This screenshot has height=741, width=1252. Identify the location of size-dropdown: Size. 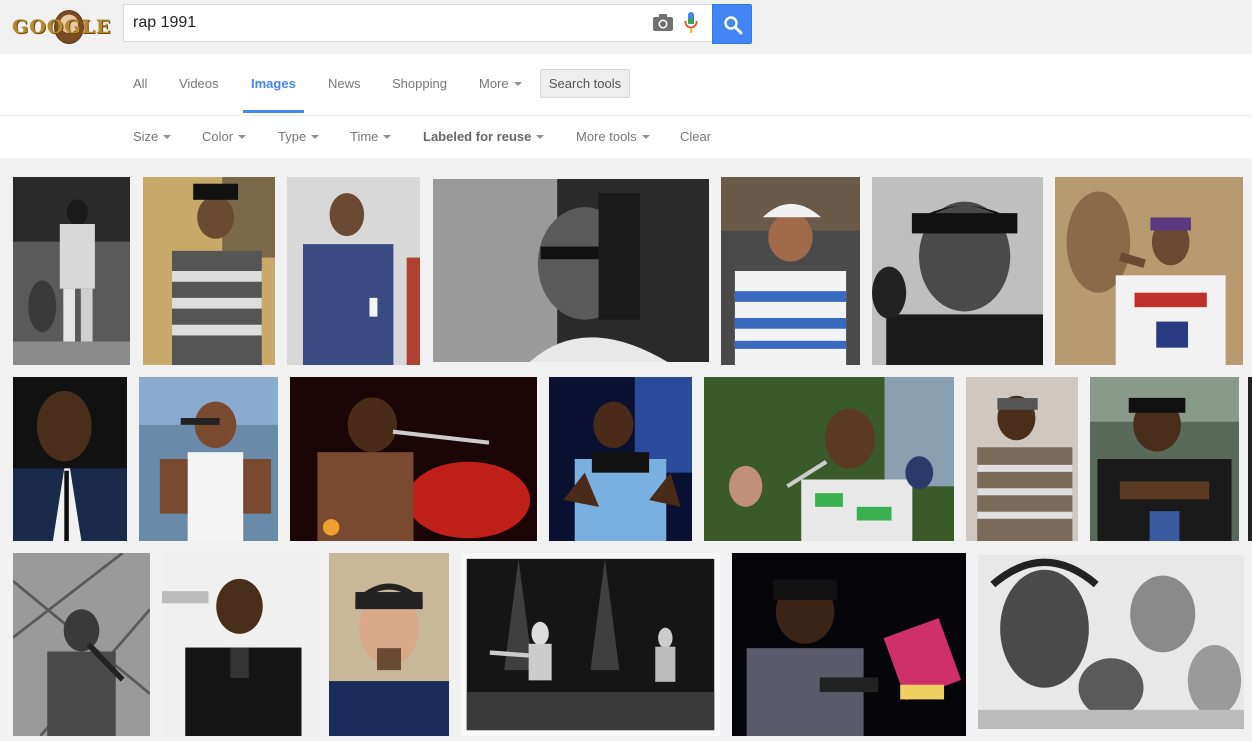
(152, 136).